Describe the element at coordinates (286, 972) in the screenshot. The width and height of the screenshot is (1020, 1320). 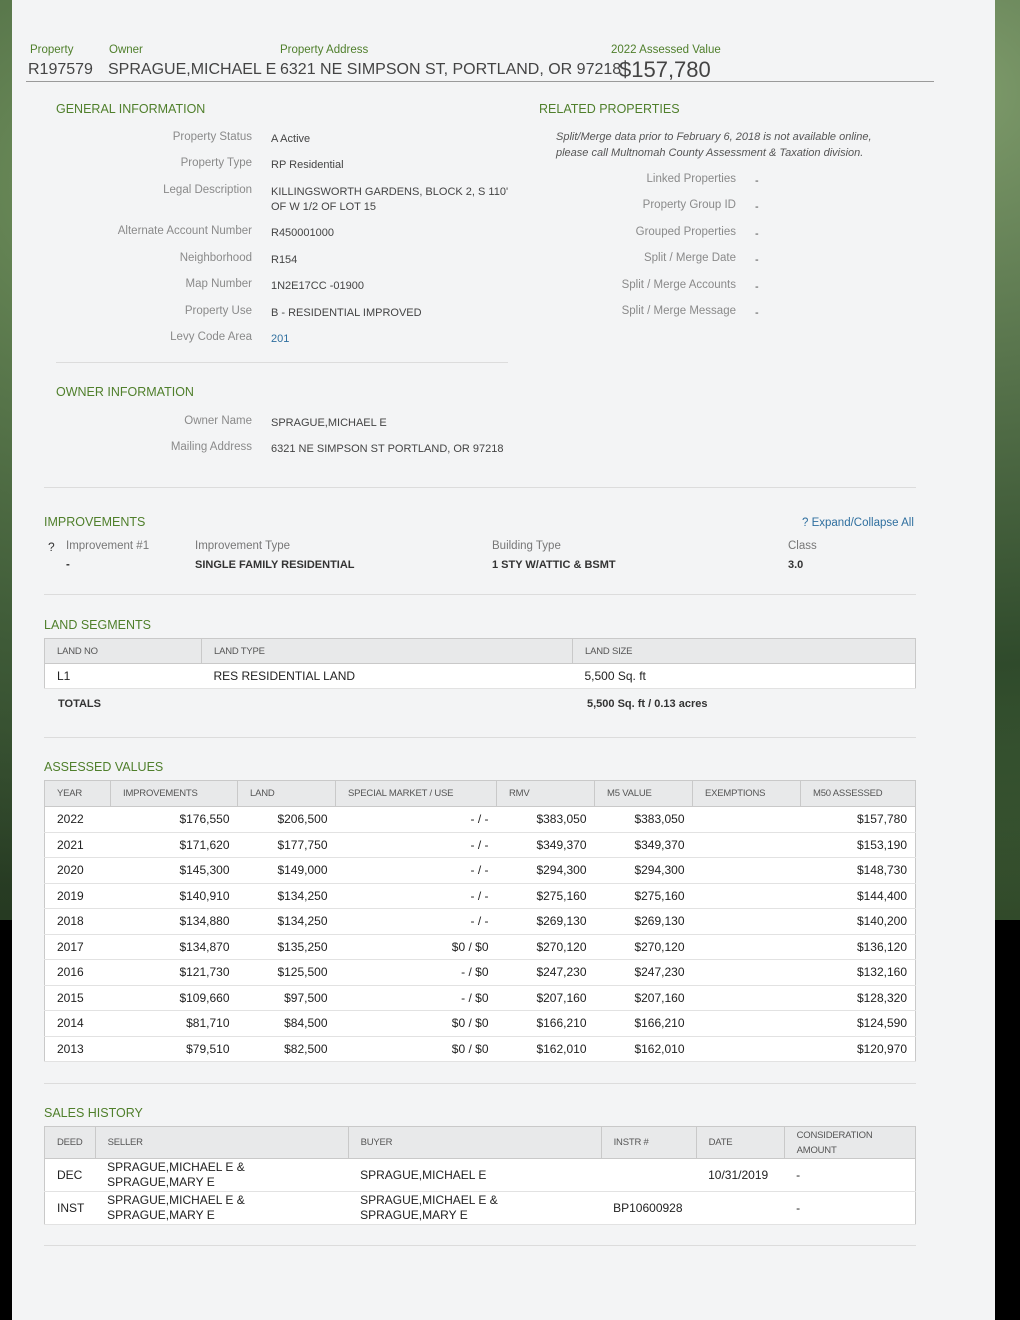
I see `assessed-cell: $125,500` at that location.